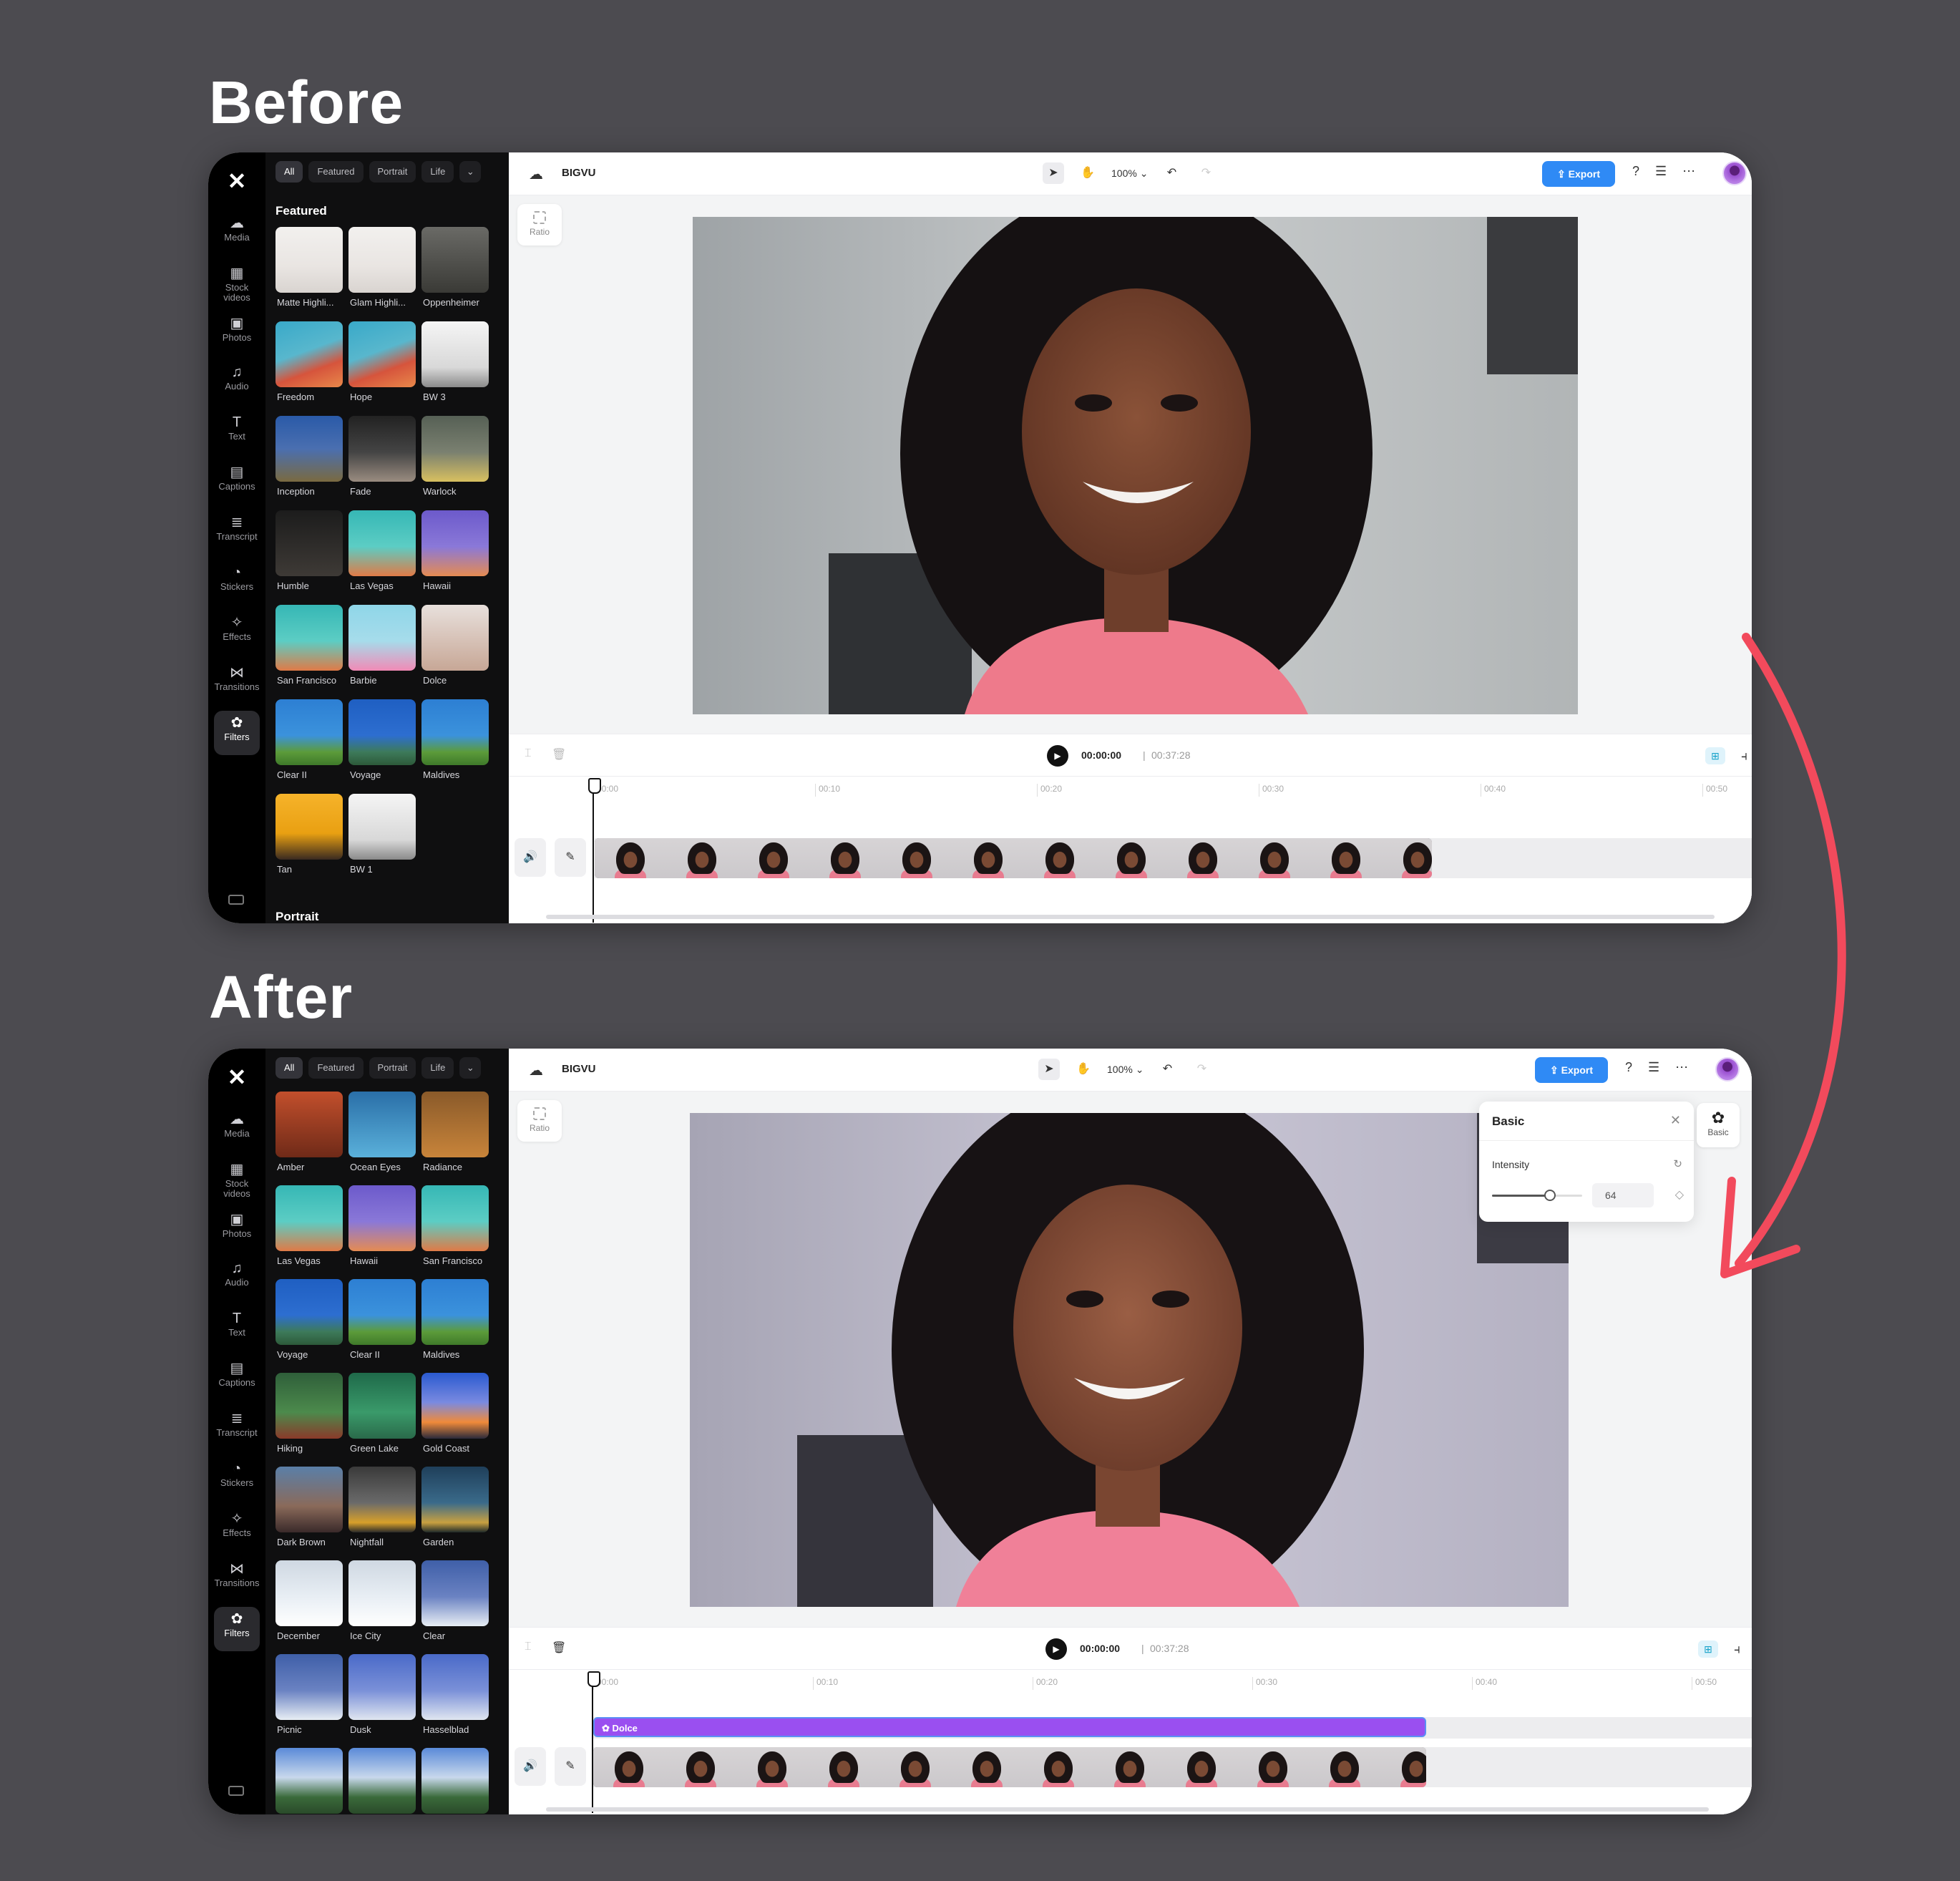  What do you see at coordinates (1783, 955) in the screenshot?
I see `transition-arrow-icon` at bounding box center [1783, 955].